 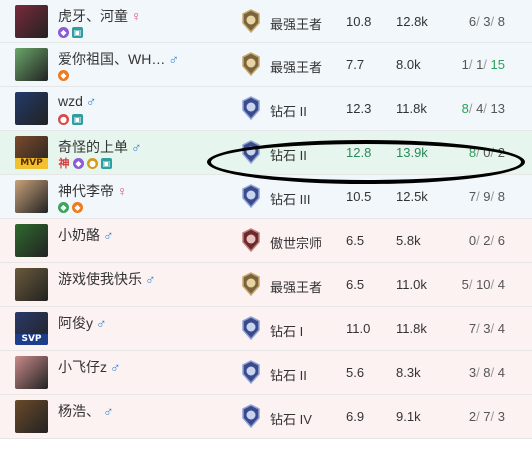 What do you see at coordinates (266, 109) in the screenshot?
I see `player-row: wzd ♂ ● ▣ 钻石 II 12.3 11.8k 8/ 4/ 13` at bounding box center [266, 109].